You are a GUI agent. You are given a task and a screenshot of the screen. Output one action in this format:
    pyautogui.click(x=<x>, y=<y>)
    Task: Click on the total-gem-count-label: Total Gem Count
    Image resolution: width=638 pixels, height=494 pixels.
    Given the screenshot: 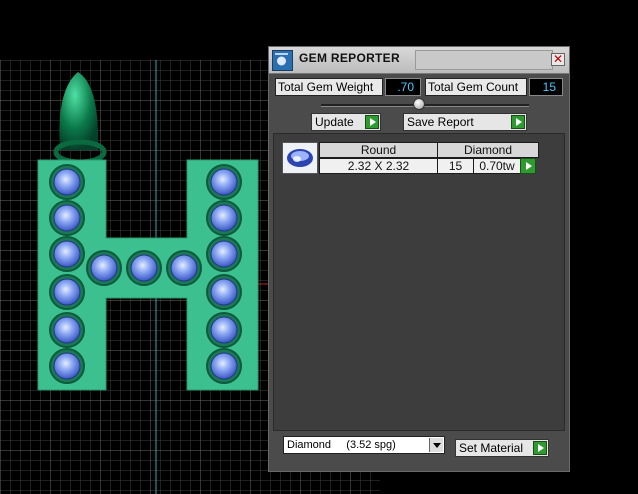 What is the action you would take?
    pyautogui.click(x=476, y=87)
    